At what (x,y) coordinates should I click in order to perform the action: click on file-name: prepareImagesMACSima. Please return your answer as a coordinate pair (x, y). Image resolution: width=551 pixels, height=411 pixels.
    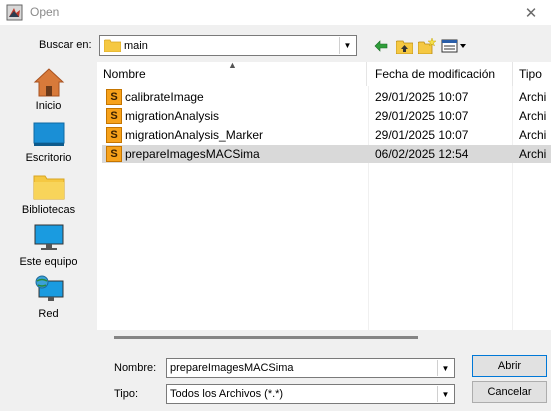
    Looking at the image, I should click on (192, 154).